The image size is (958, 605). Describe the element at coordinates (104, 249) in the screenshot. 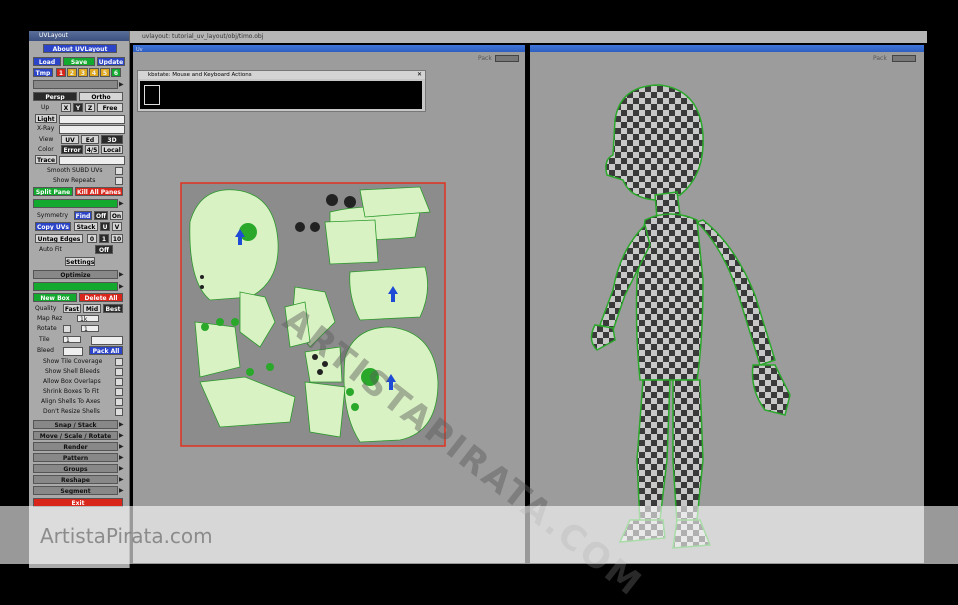

I see `auto-fit-off-button: Off` at that location.